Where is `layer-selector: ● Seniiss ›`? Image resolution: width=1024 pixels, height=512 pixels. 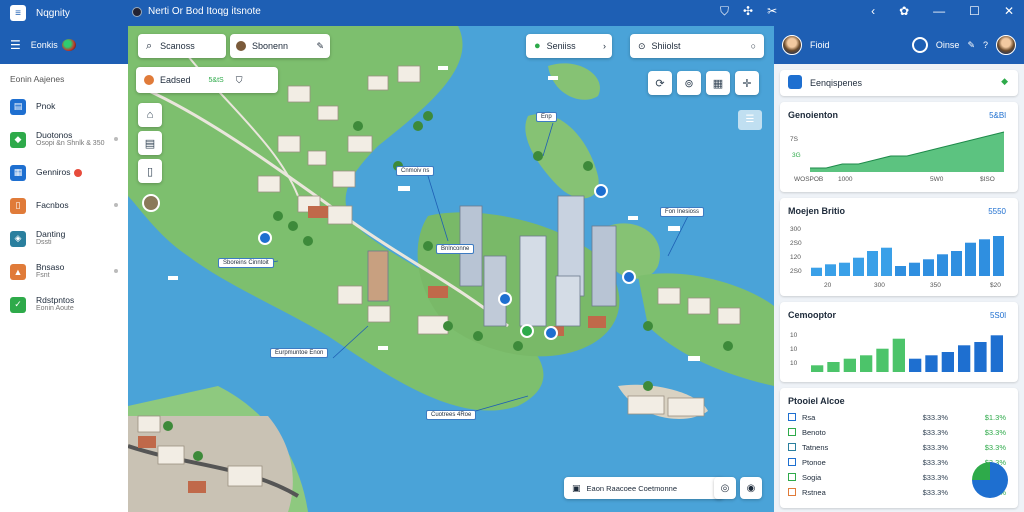 layer-selector: ● Seniiss › is located at coordinates (569, 46).